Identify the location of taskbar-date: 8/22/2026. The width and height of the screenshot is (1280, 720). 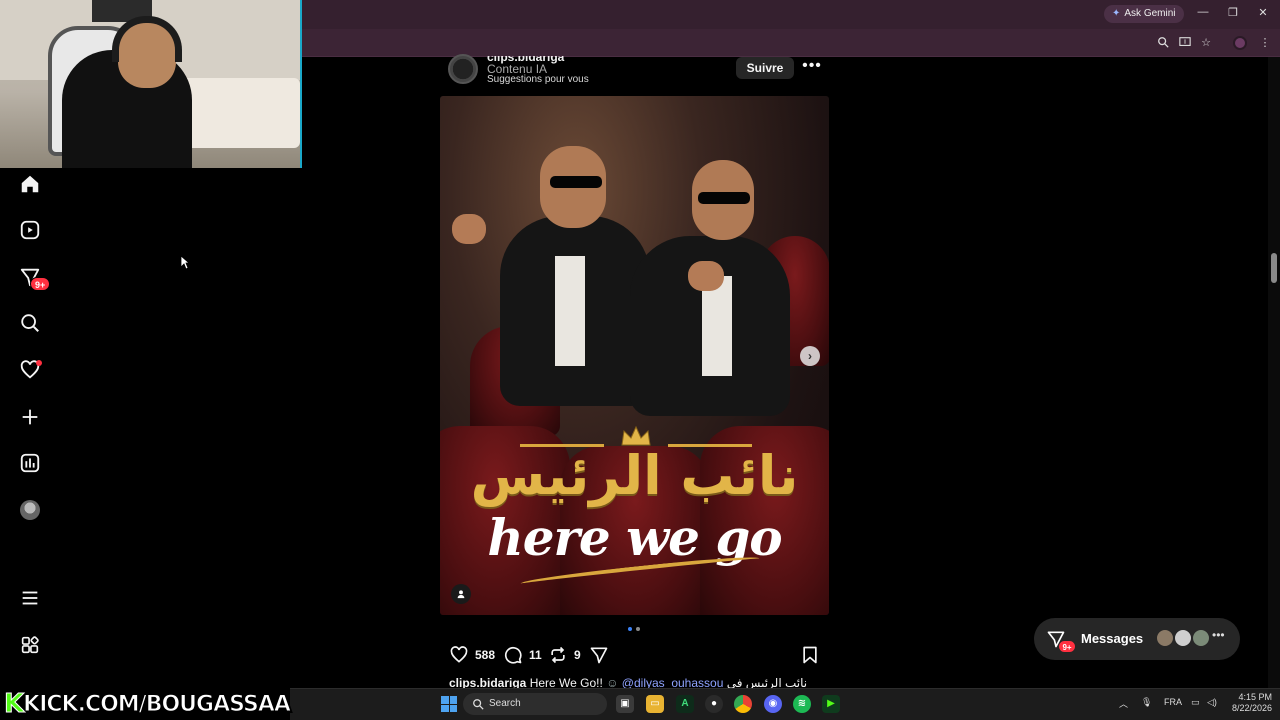
(1251, 708).